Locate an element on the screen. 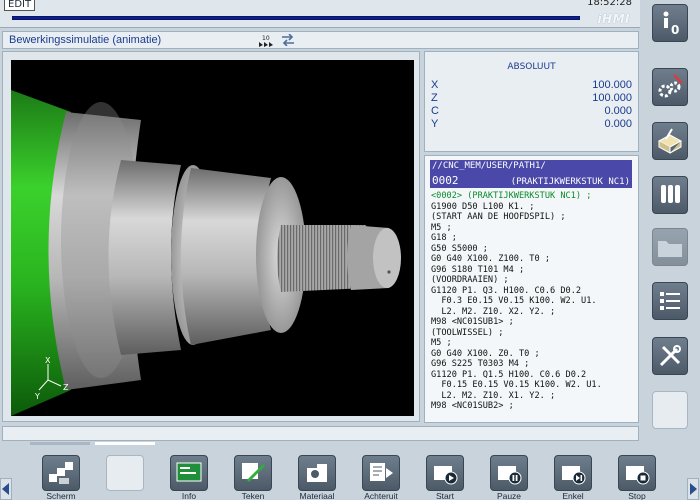  position-panel: ABSOLUUT X 100.000 Z 100.000 C 0.000 Y 0.000 is located at coordinates (531, 101).